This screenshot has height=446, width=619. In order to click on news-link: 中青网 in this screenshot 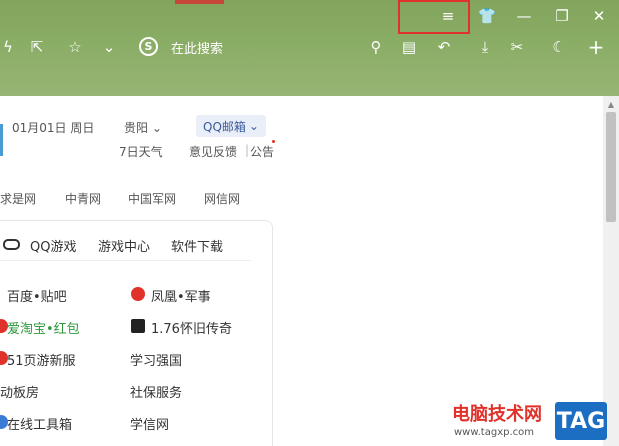, I will do `click(83, 198)`.